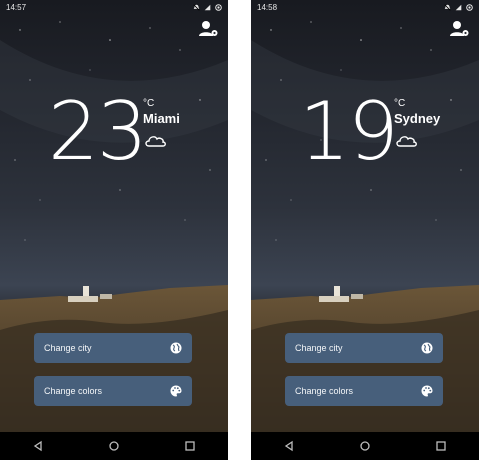 The height and width of the screenshot is (460, 480). What do you see at coordinates (98, 131) in the screenshot?
I see `temperature-value: 23` at bounding box center [98, 131].